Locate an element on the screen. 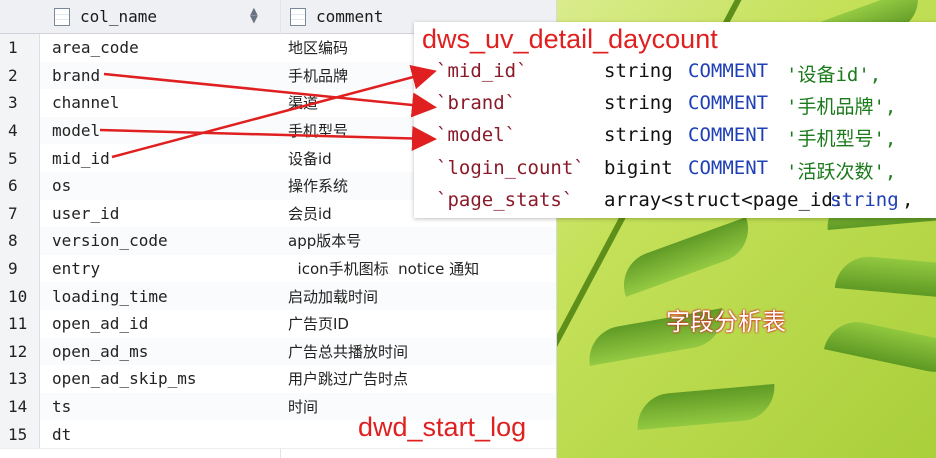 The image size is (936, 458). table-row: 8 version_code app版本号 is located at coordinates (278, 241).